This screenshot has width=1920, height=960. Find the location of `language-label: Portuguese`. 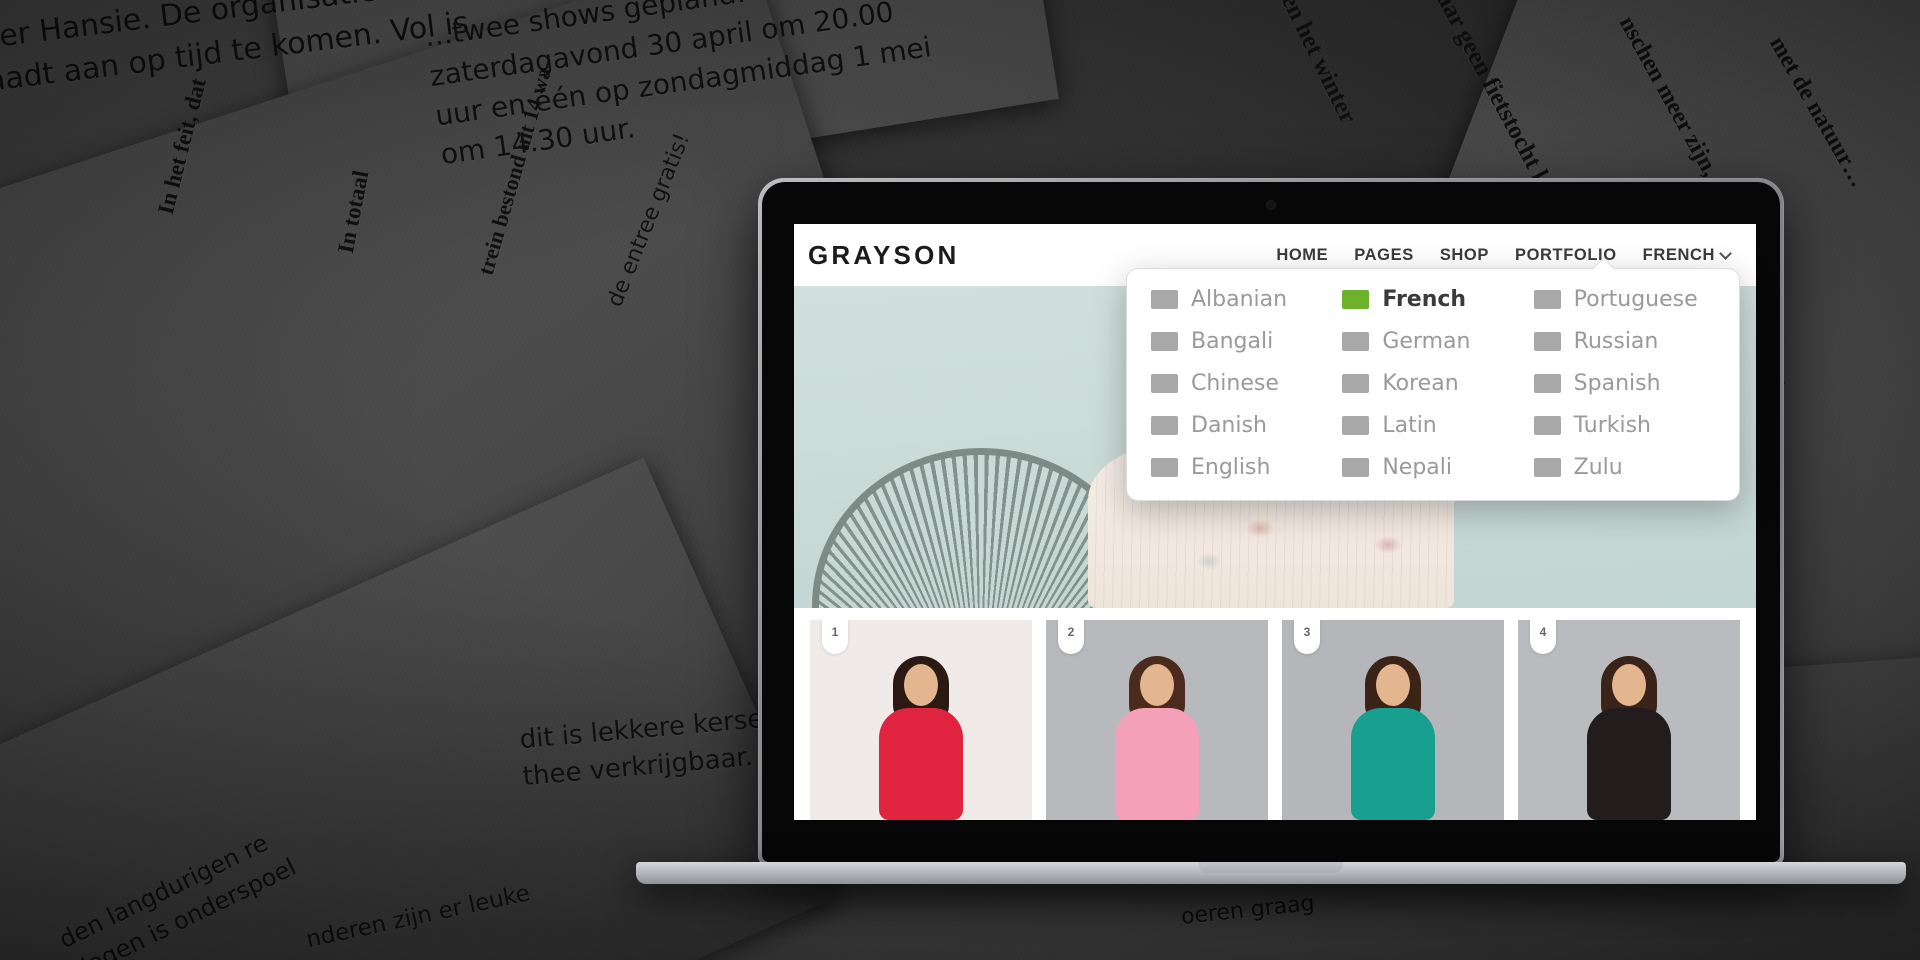

language-label: Portuguese is located at coordinates (1635, 299).